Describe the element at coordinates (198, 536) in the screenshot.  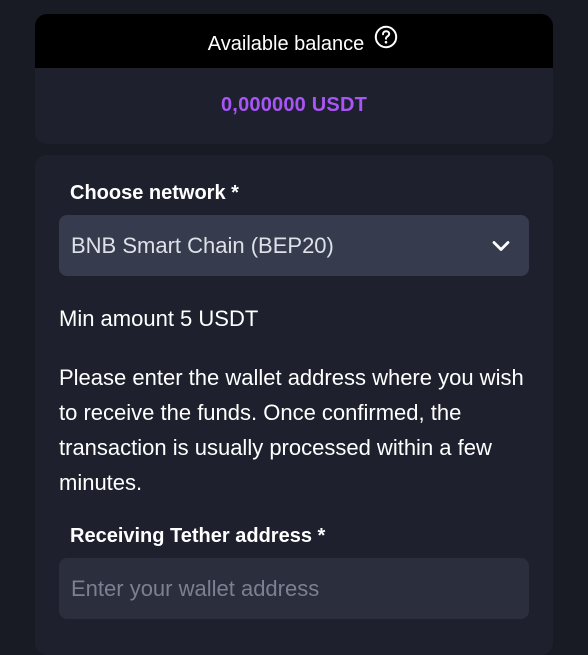
I see `address-label: Receiving Tether address *` at that location.